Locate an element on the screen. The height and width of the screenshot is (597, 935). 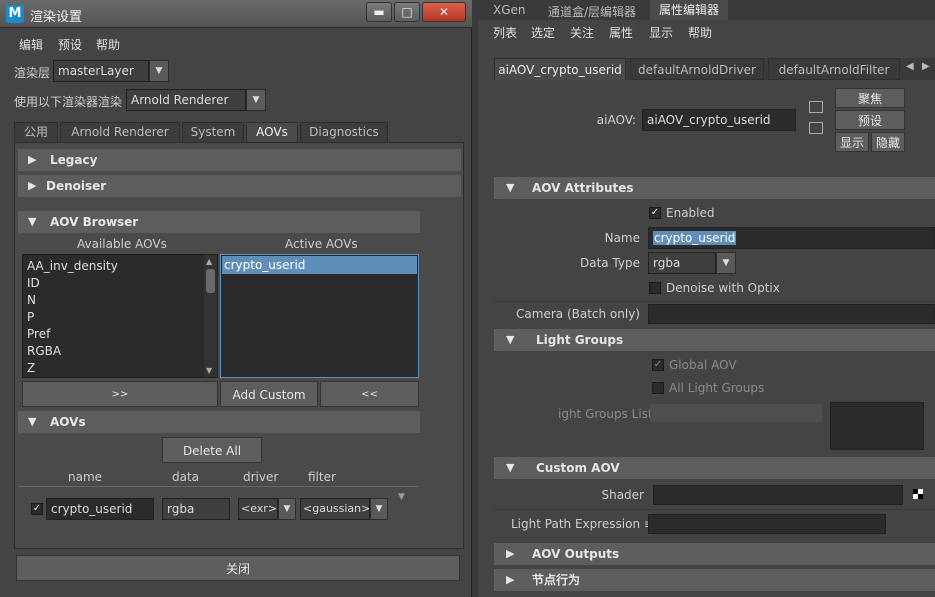
aov-driver-dropdown: <exr> is located at coordinates (258, 509).